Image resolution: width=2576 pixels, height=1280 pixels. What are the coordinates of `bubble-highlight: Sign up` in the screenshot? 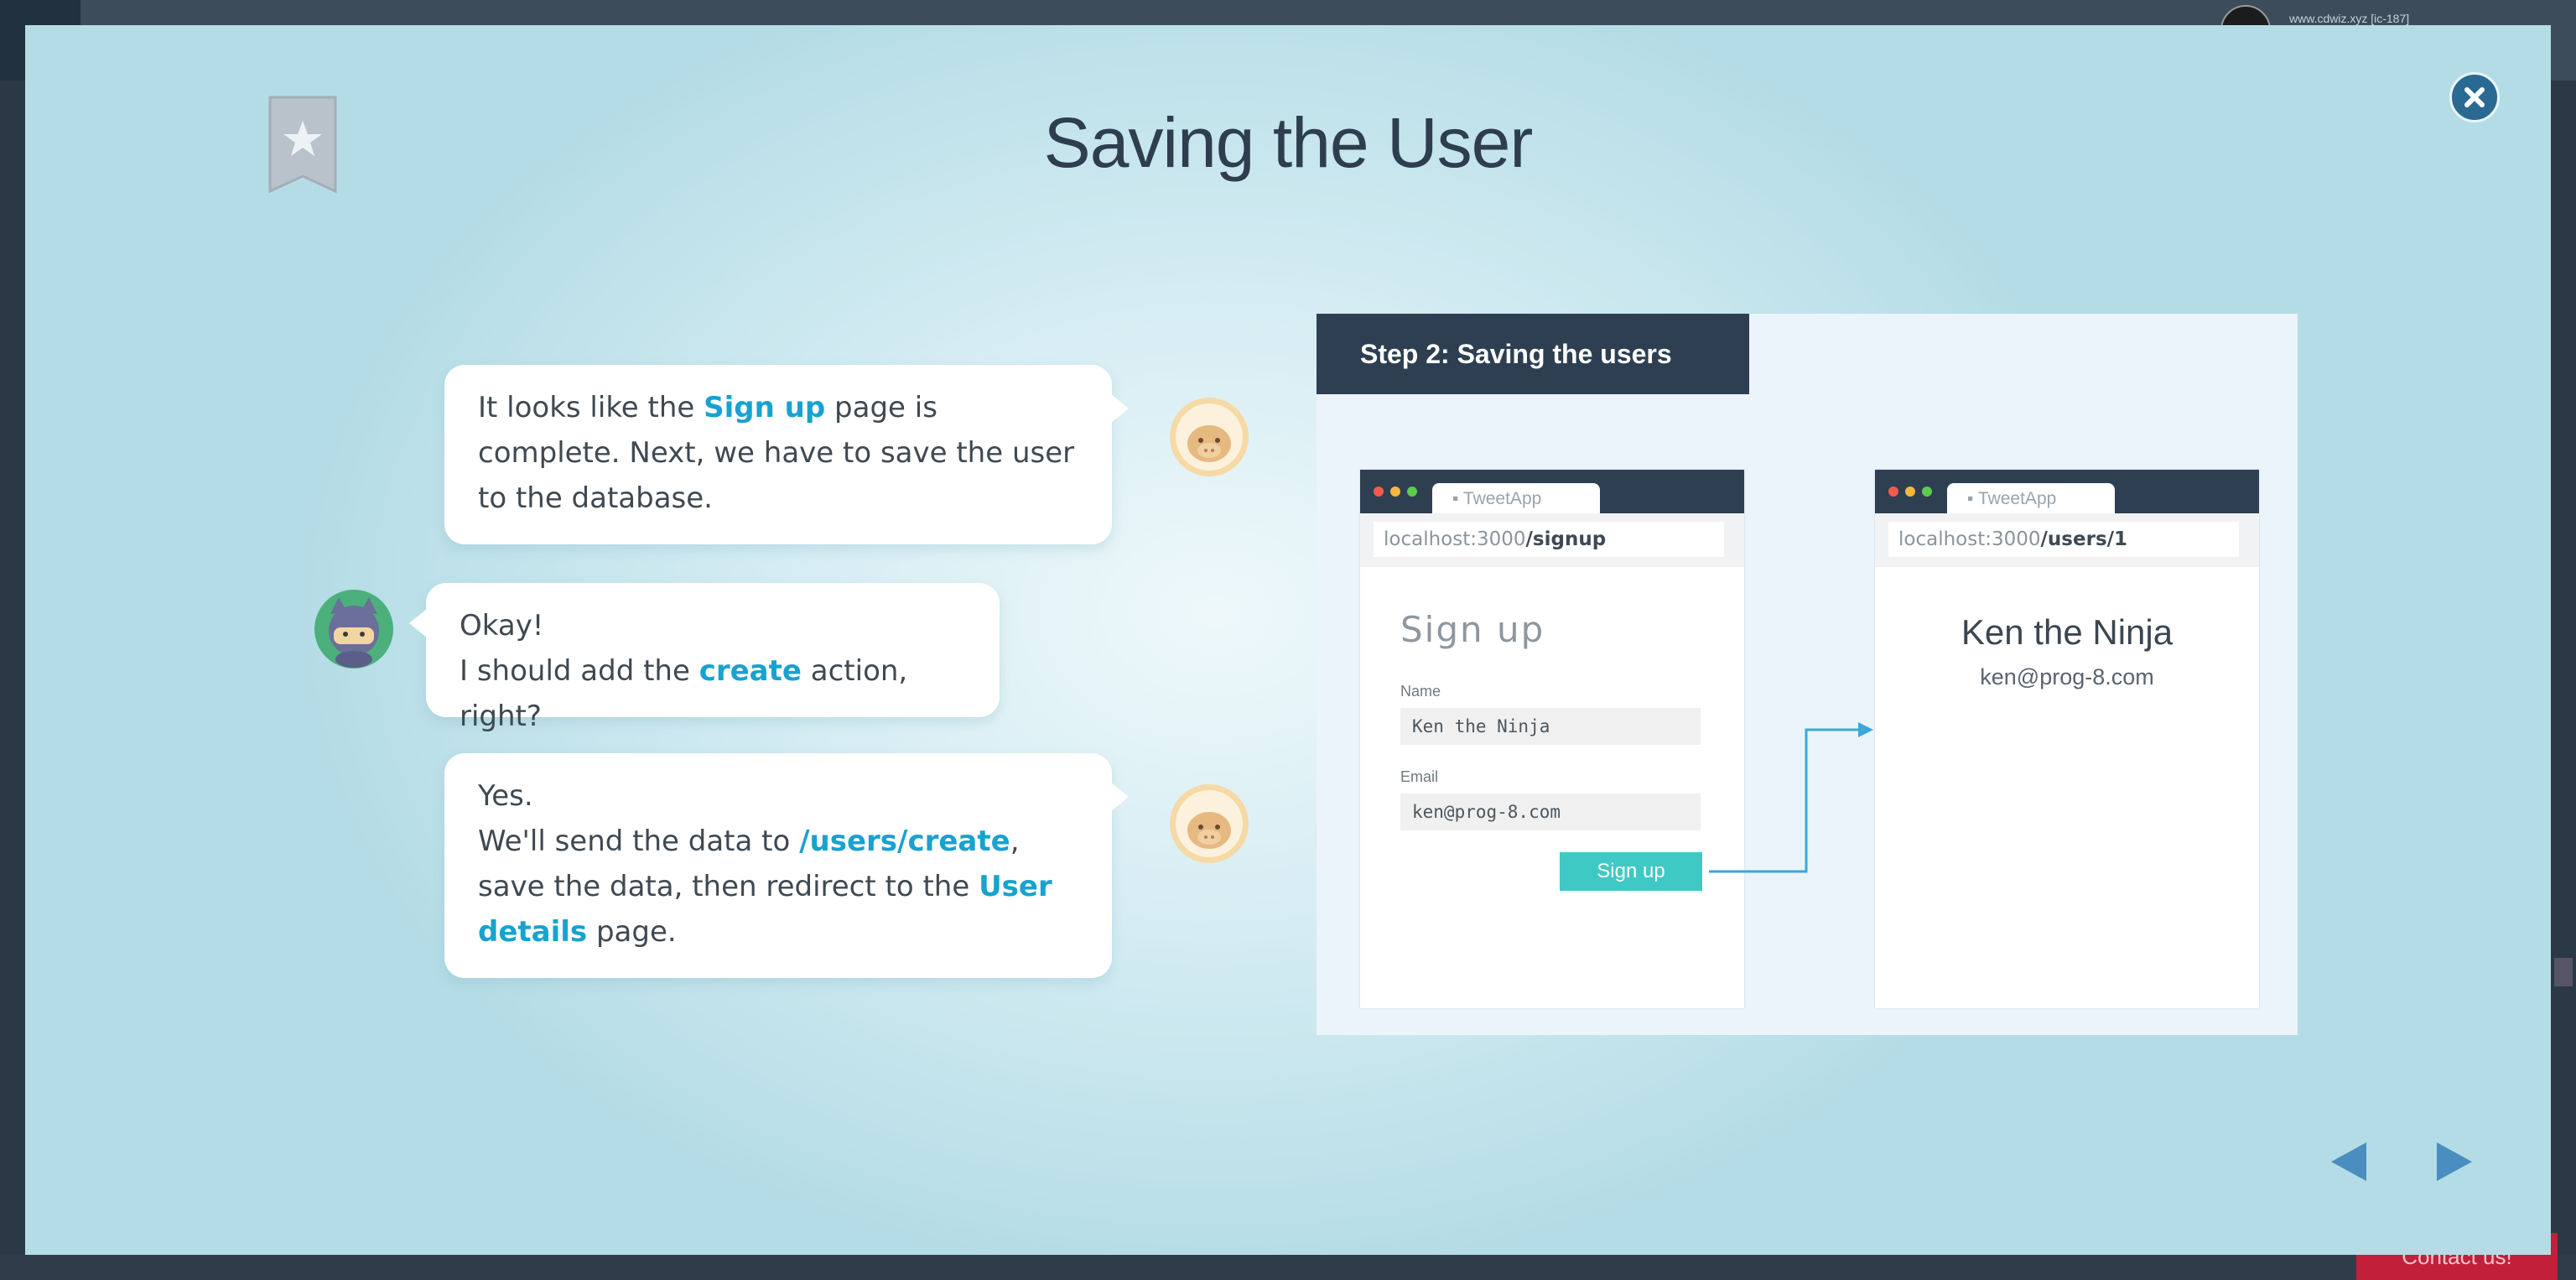 It's located at (765, 407).